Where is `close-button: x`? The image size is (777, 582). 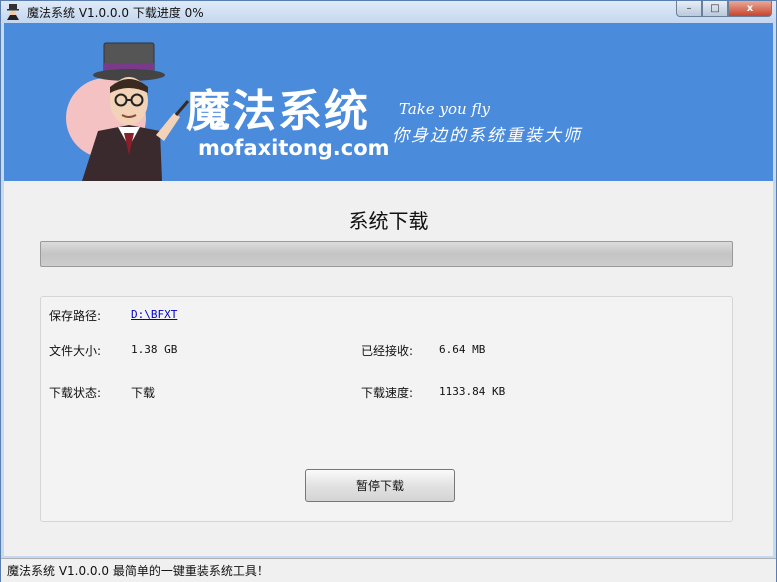
close-button: x is located at coordinates (750, 9).